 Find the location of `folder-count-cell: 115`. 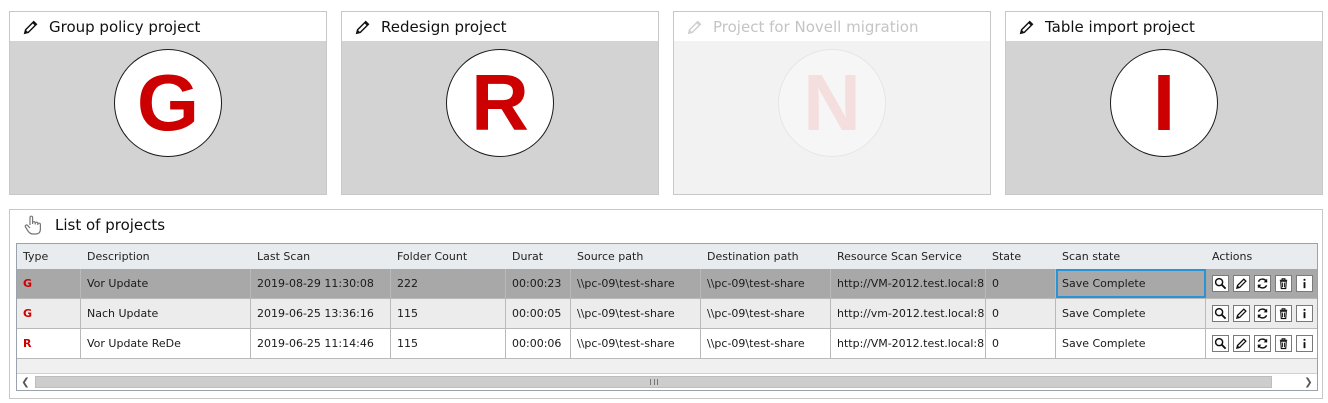

folder-count-cell: 115 is located at coordinates (448, 313).